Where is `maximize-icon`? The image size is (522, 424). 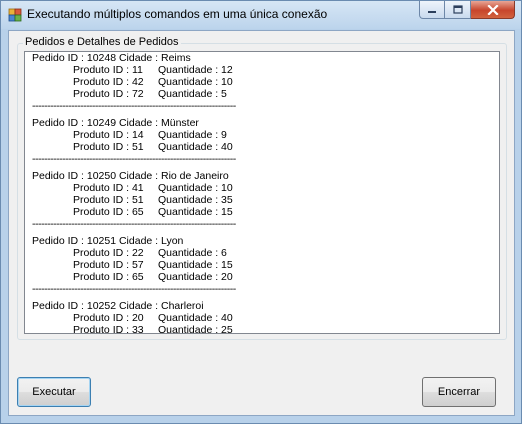
maximize-icon is located at coordinates (457, 9).